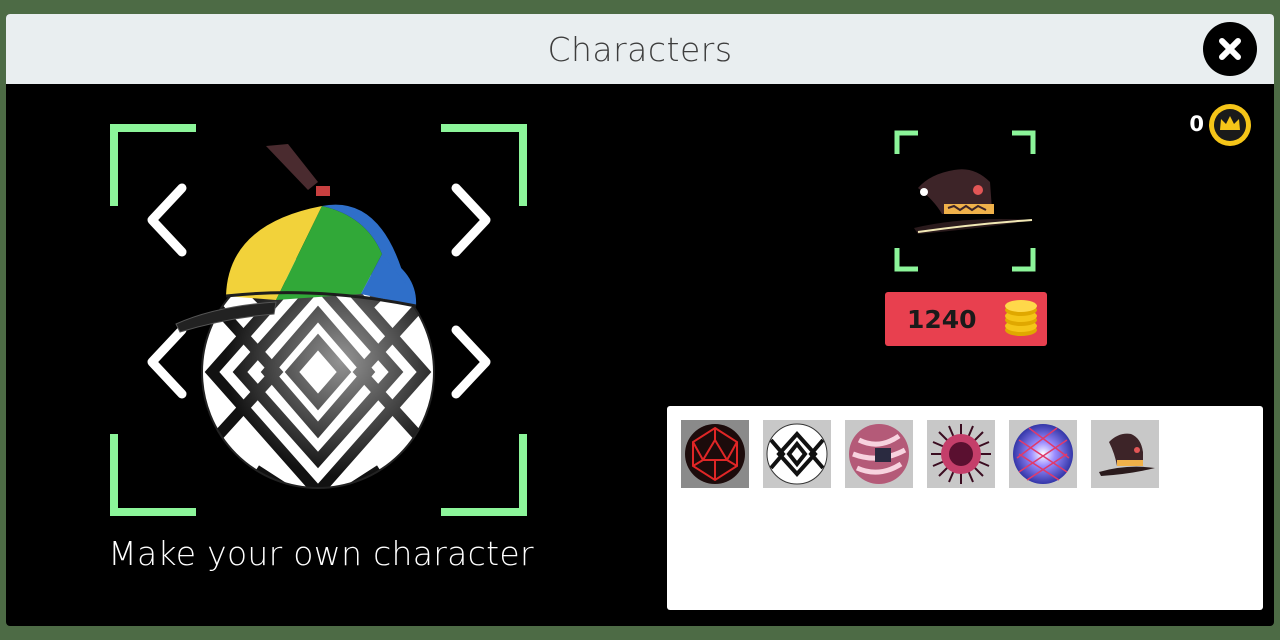 The height and width of the screenshot is (640, 1280). I want to click on price-label: 1240, so click(942, 319).